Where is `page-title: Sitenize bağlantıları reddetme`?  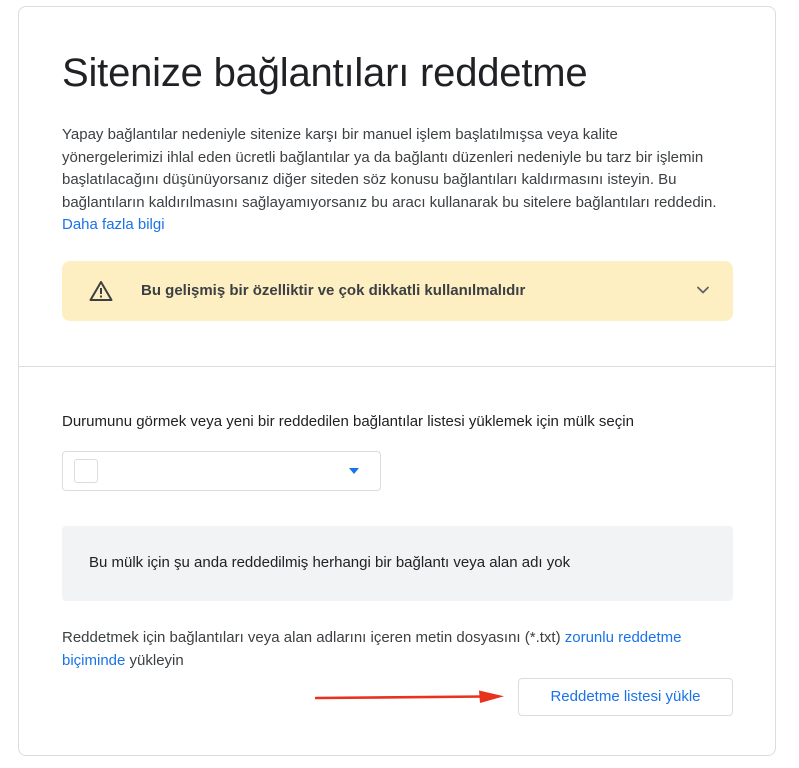
page-title: Sitenize bağlantıları reddetme is located at coordinates (325, 73).